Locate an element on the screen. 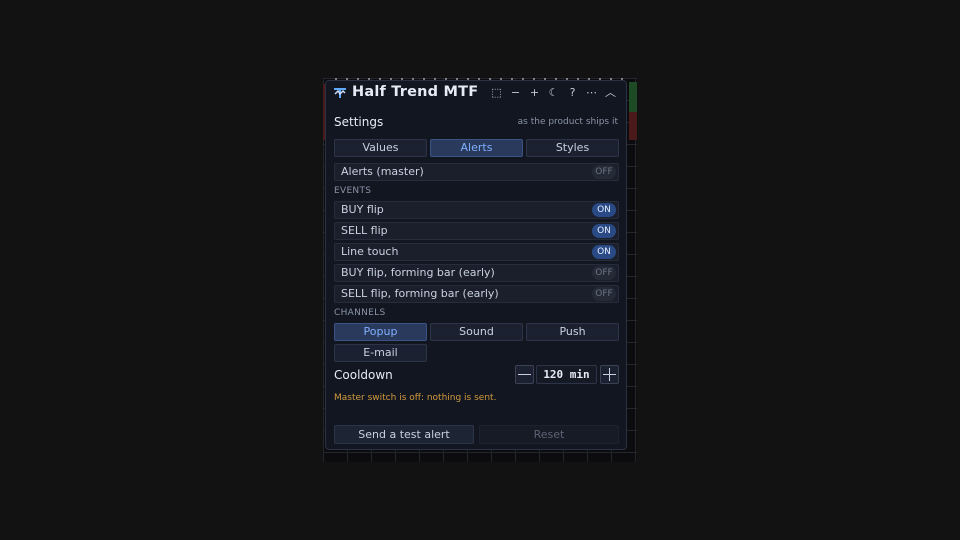  panel-titlebar: Half Trend MTF ⬚ − + ☾ ? ⋯ ︿ is located at coordinates (476, 93).